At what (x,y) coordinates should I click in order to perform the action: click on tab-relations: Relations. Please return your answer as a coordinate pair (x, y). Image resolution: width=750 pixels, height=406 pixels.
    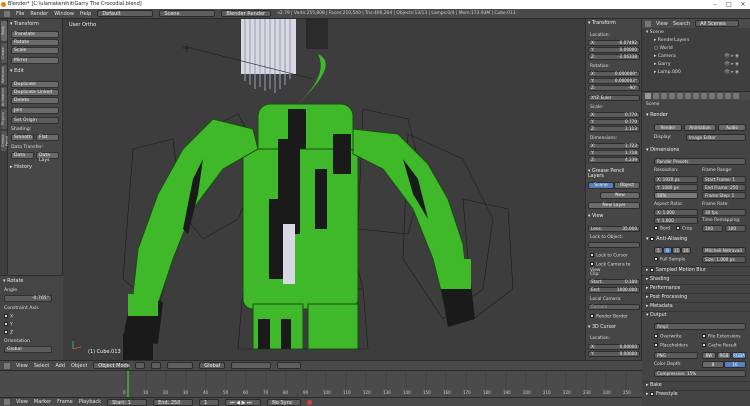
    Looking at the image, I should click on (4, 75).